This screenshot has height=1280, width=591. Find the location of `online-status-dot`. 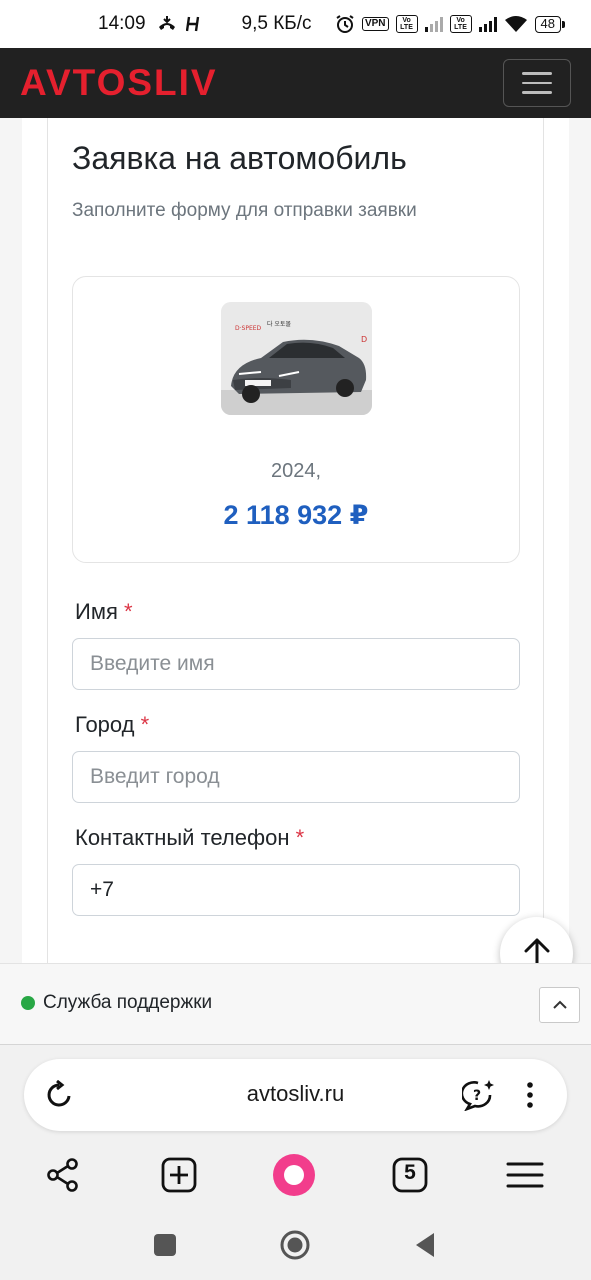

online-status-dot is located at coordinates (28, 1003).